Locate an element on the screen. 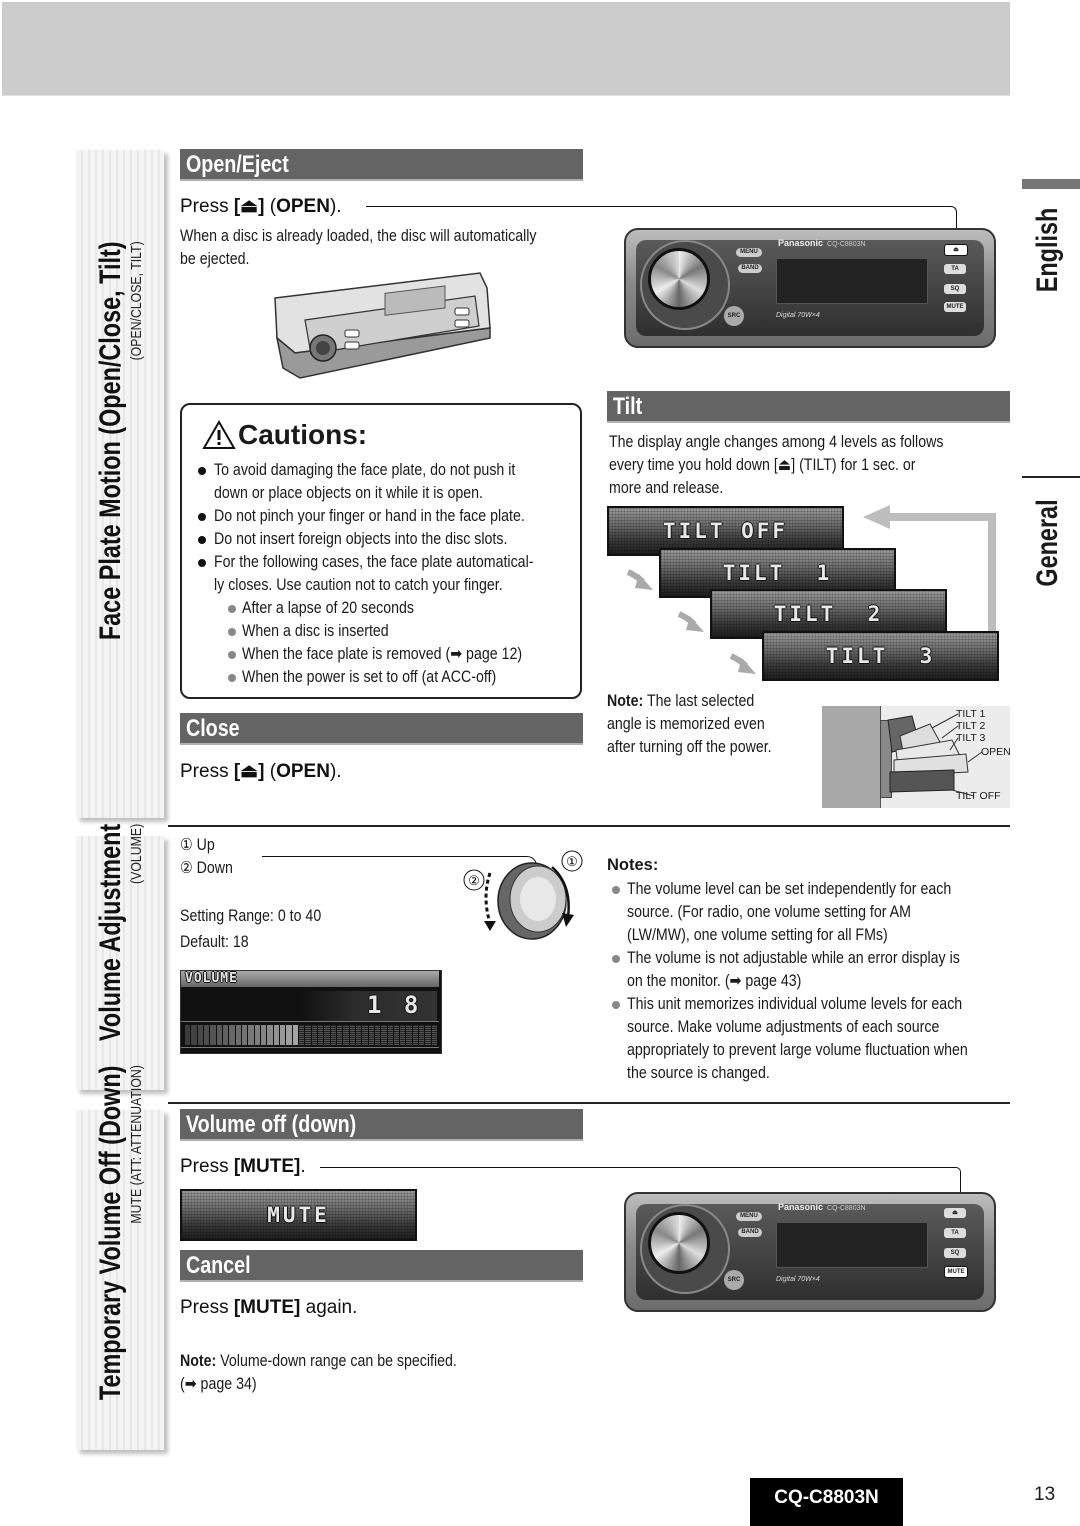  tilt-angle-diagram: TILT 1 TILT 2 TILT 3 OPEN TILT OFF is located at coordinates (916, 757).